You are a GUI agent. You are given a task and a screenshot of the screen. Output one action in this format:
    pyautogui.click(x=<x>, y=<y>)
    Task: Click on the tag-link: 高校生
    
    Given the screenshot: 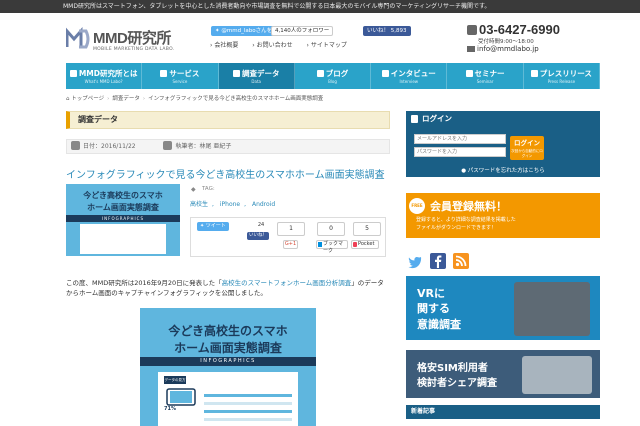 What is the action you would take?
    pyautogui.click(x=199, y=204)
    